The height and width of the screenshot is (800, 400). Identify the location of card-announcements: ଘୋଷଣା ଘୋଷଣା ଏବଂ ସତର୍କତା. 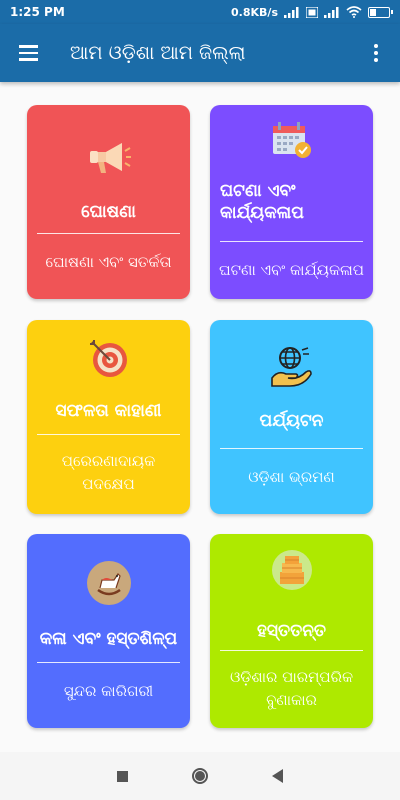
(108, 202).